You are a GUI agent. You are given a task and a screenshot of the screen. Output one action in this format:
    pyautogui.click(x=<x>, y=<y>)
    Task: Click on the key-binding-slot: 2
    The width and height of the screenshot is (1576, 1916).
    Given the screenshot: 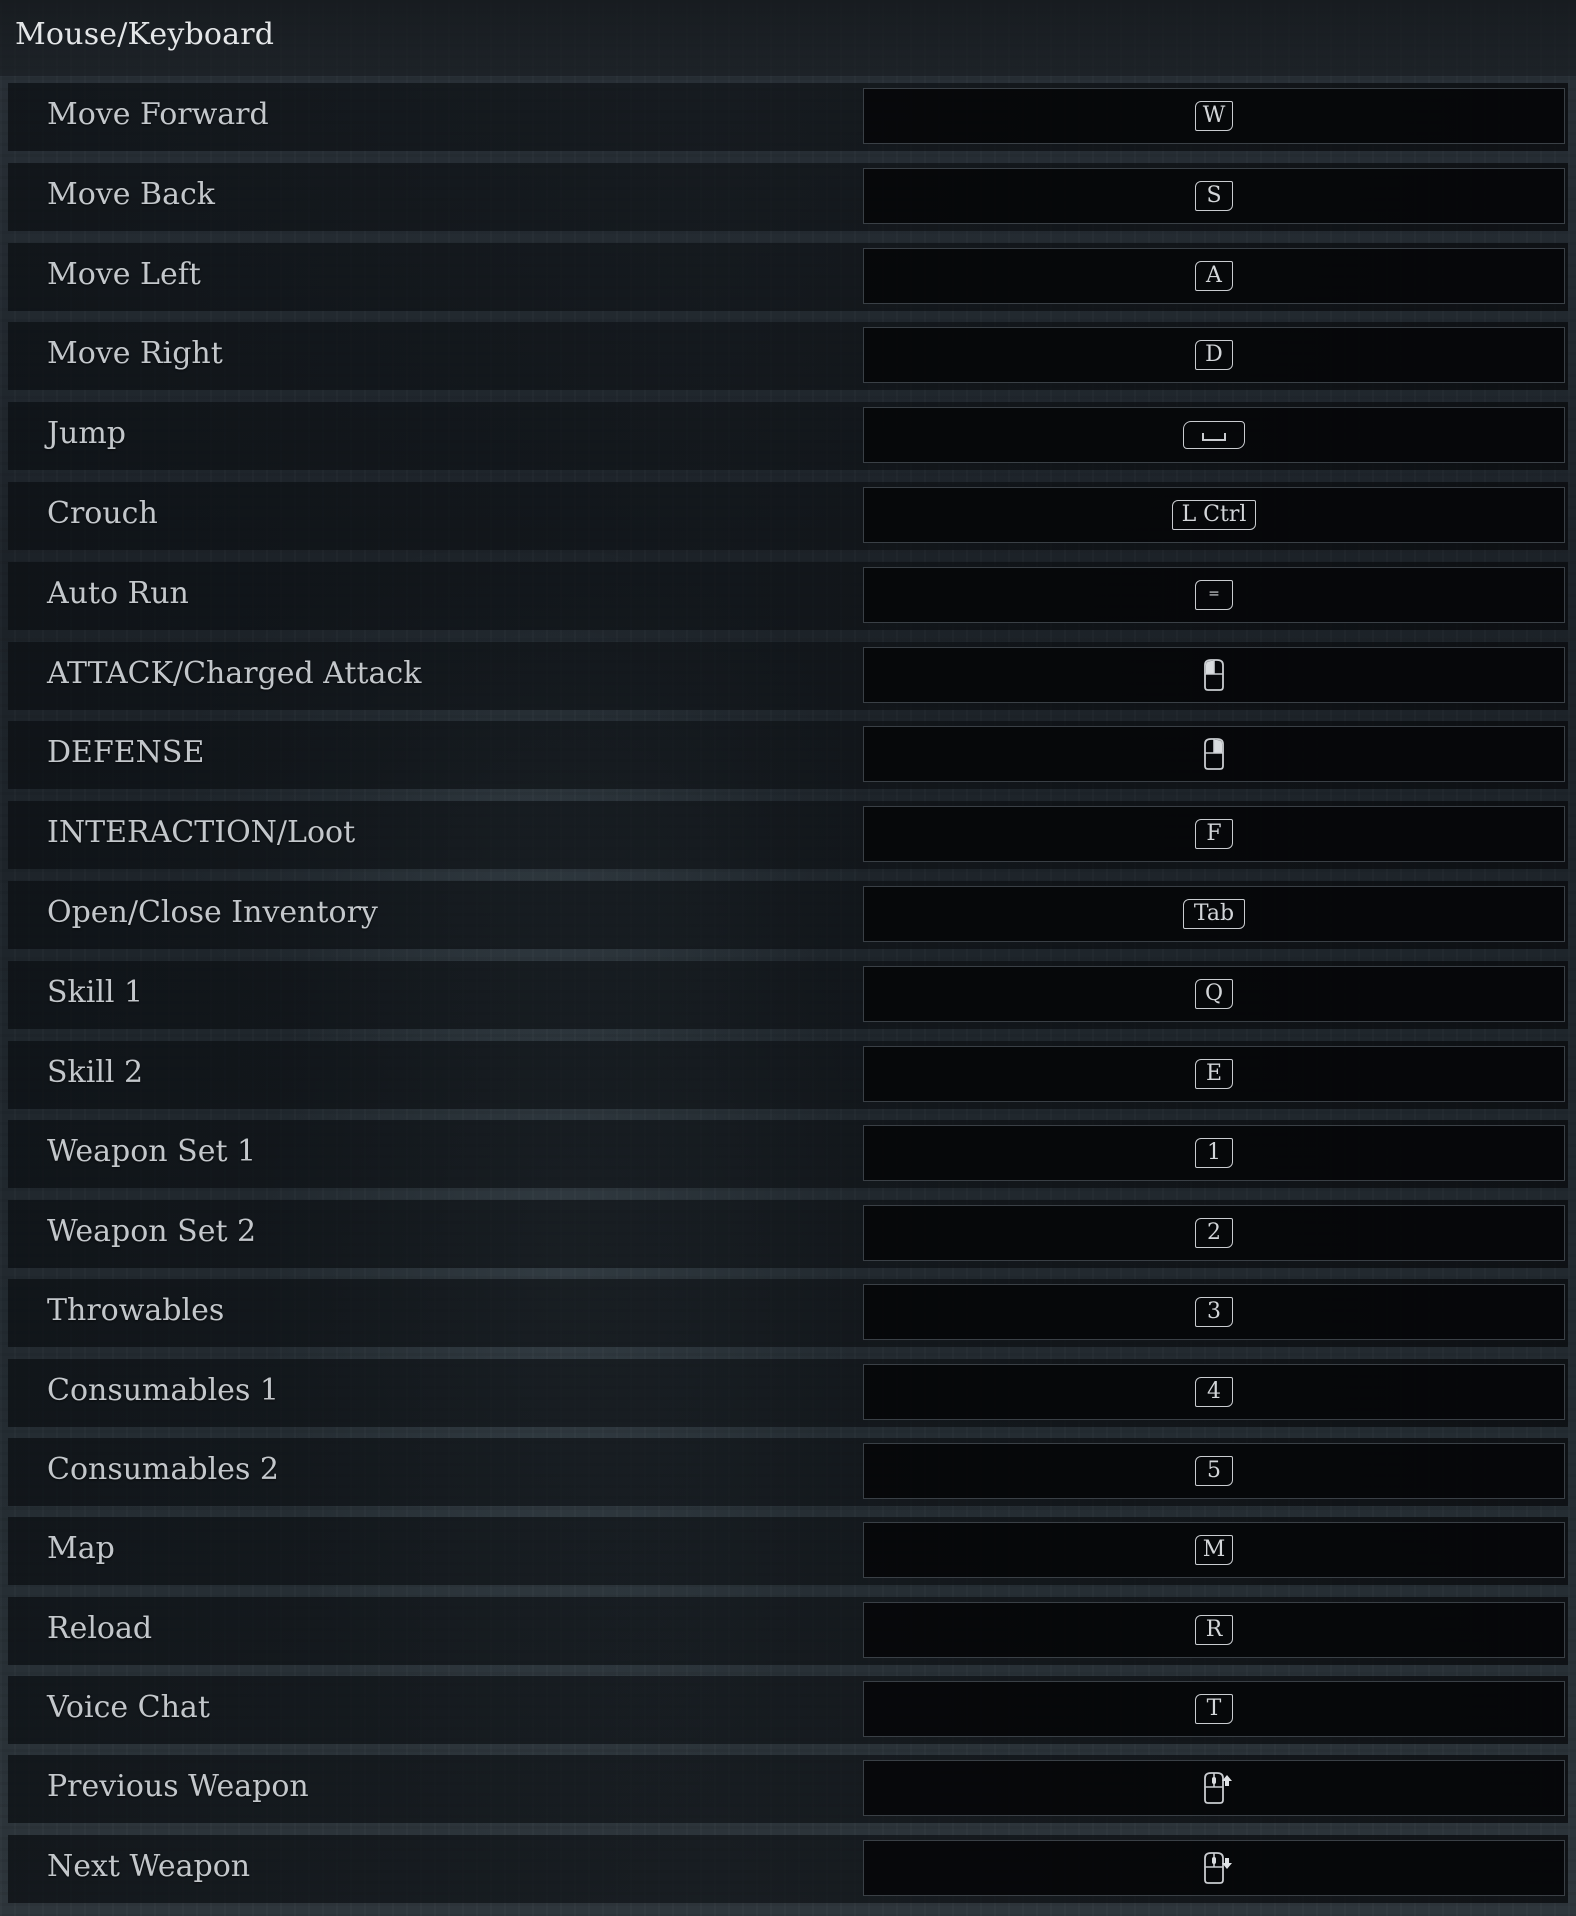 What is the action you would take?
    pyautogui.click(x=1214, y=1233)
    